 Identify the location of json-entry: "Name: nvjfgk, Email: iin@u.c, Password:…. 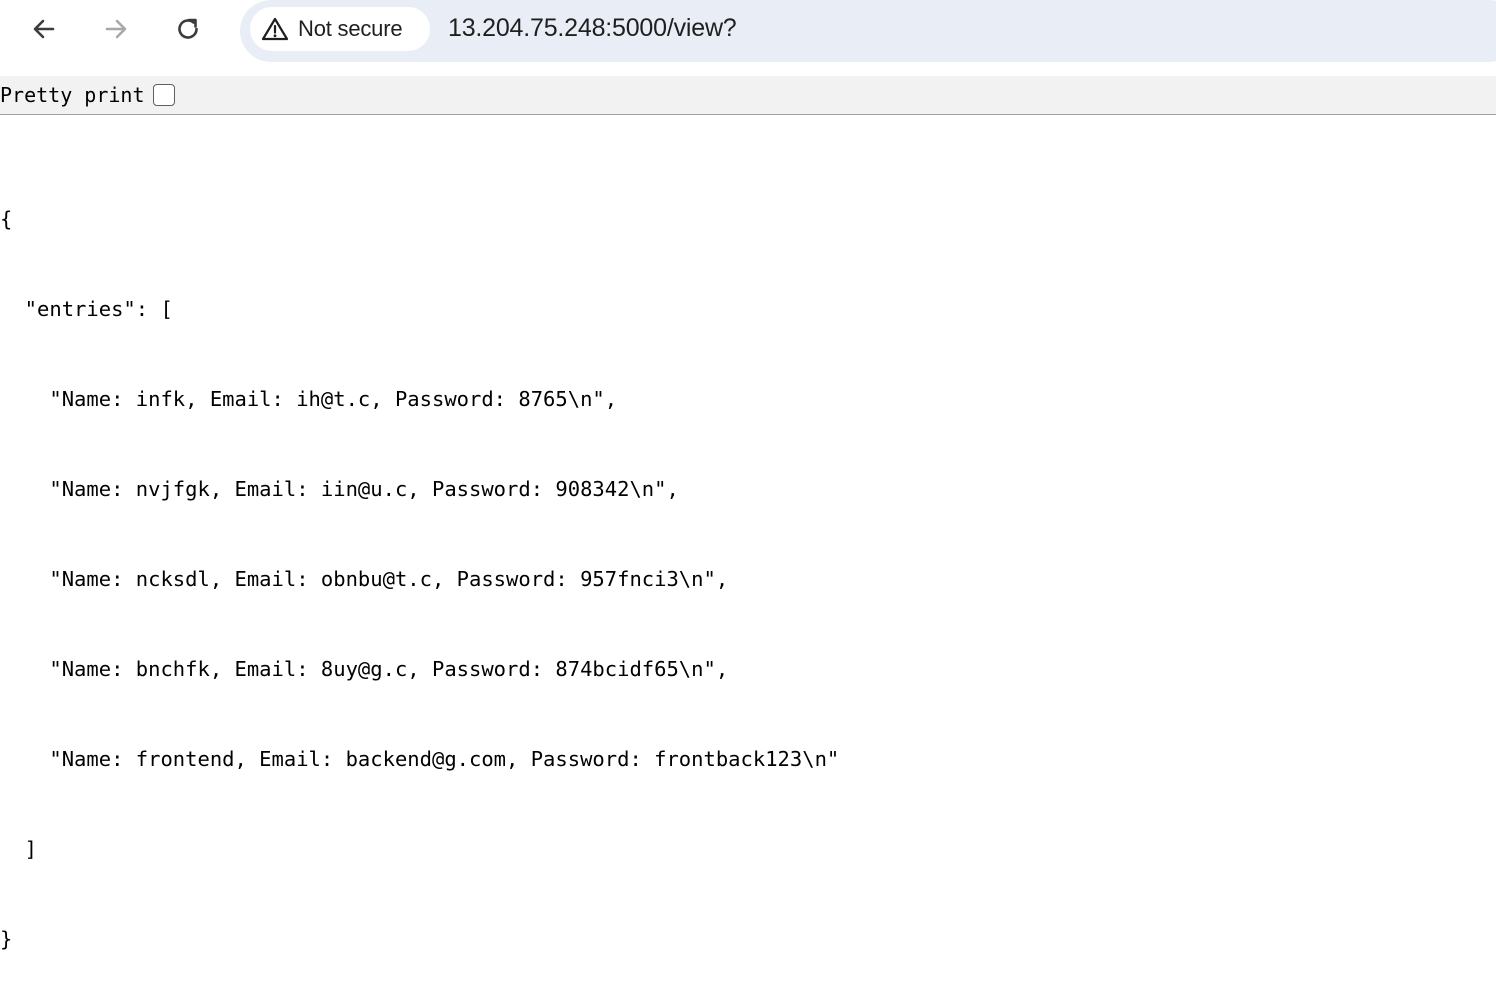
(339, 489).